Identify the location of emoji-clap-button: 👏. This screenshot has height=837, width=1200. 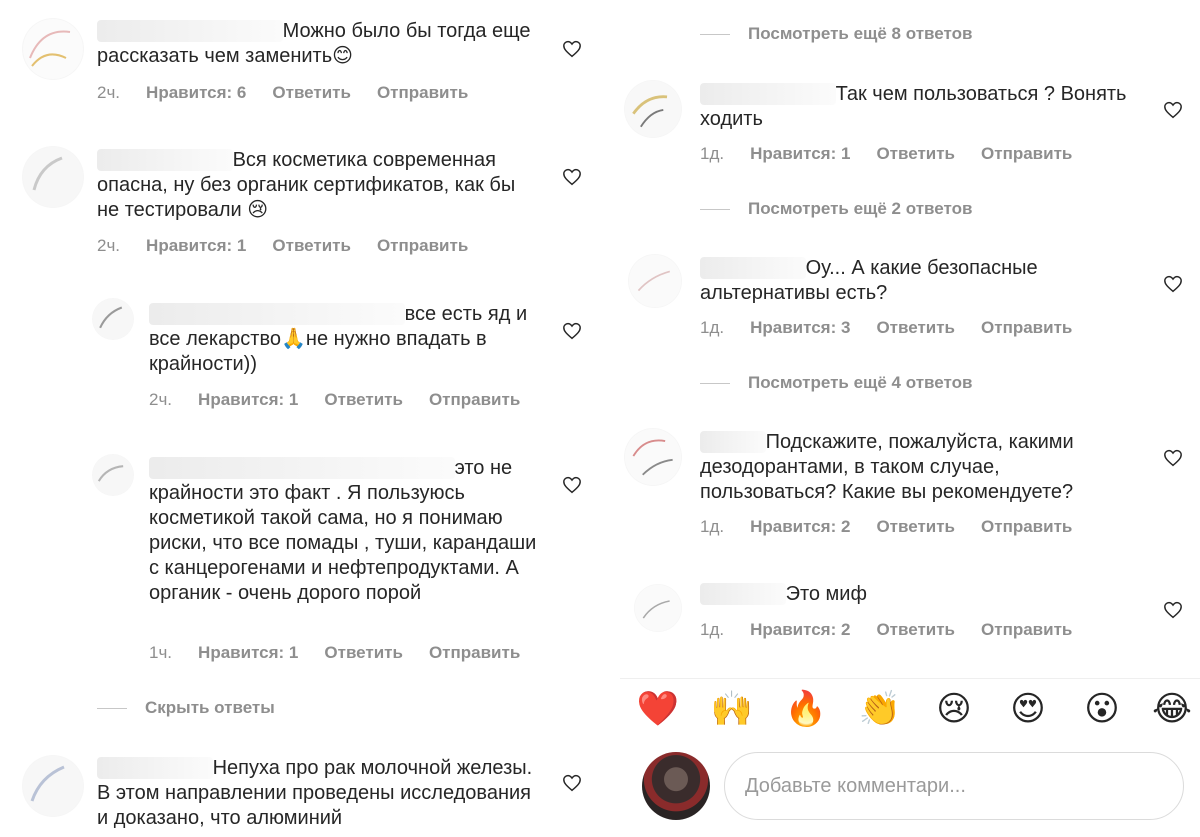
(880, 709).